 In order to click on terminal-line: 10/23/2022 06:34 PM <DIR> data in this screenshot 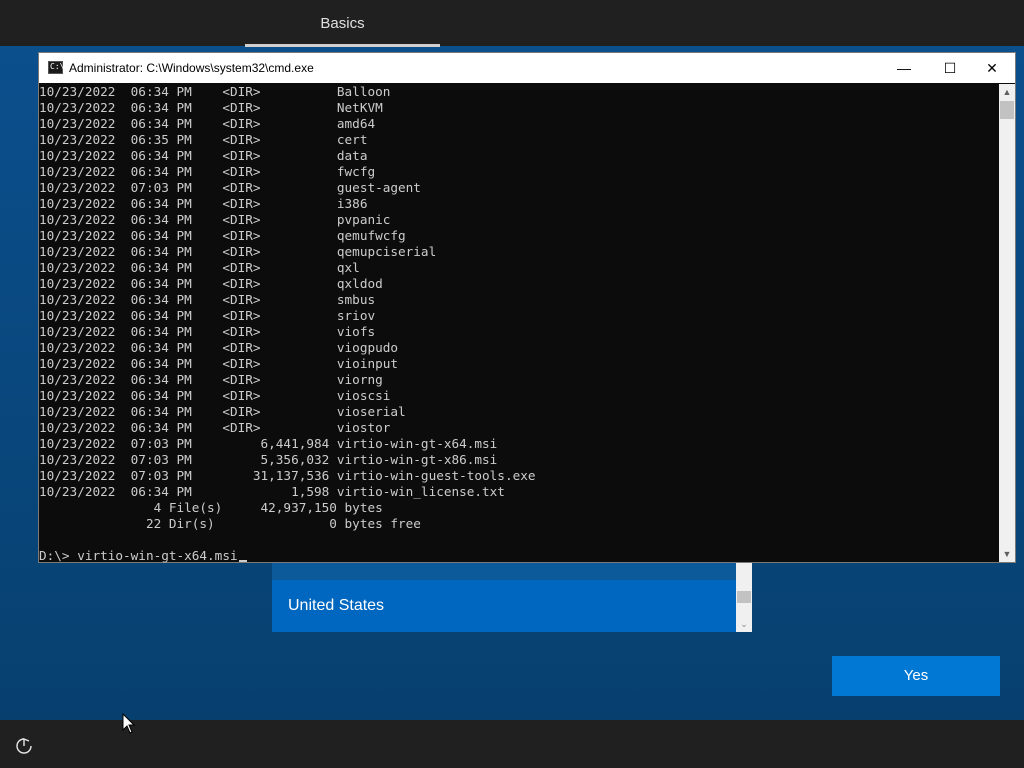, I will do `click(203, 155)`.